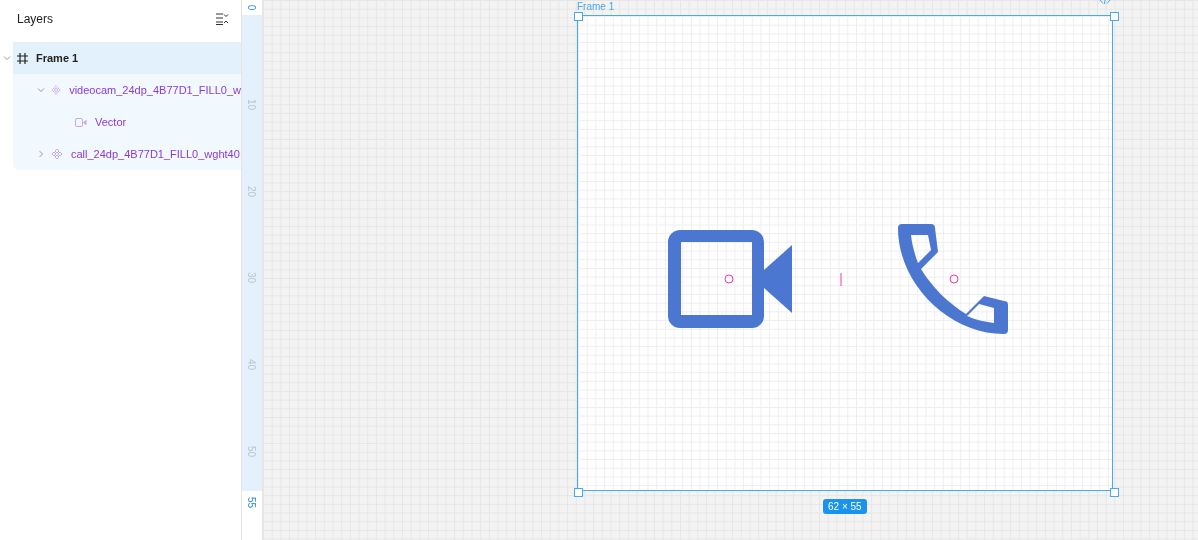 This screenshot has height=540, width=1198. What do you see at coordinates (222, 19) in the screenshot?
I see `collapse-layers-icon` at bounding box center [222, 19].